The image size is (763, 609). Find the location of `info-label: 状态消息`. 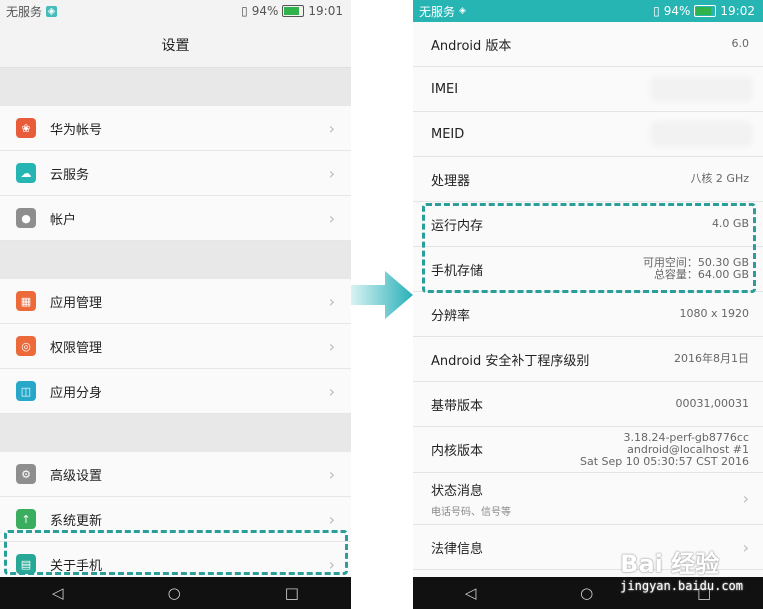

info-label: 状态消息 is located at coordinates (457, 491).